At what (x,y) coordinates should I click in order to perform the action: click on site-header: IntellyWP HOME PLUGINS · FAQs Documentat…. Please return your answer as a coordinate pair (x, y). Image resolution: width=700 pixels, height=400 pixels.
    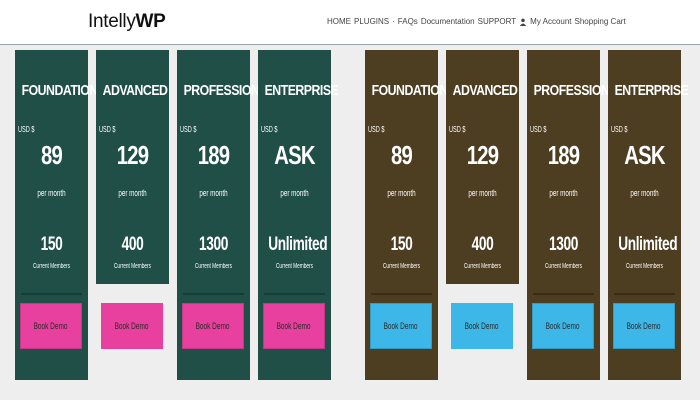
    Looking at the image, I should click on (350, 22).